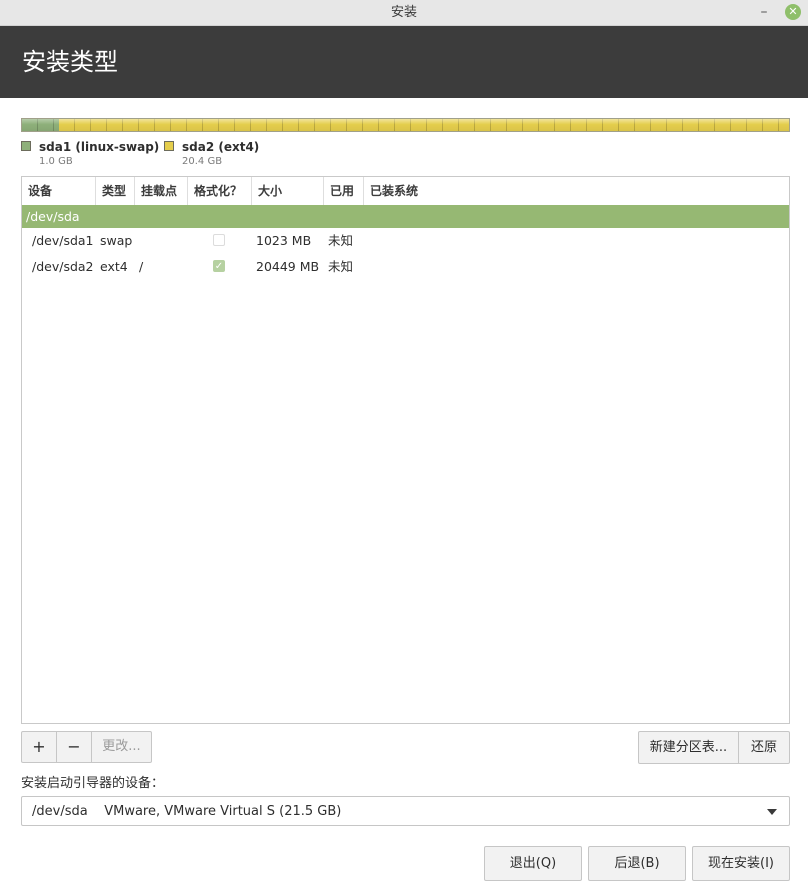 This screenshot has height=885, width=808. I want to click on table-header: 设备 类型 挂载点 格式化？ 大小 已用 已装系统, so click(405, 191).